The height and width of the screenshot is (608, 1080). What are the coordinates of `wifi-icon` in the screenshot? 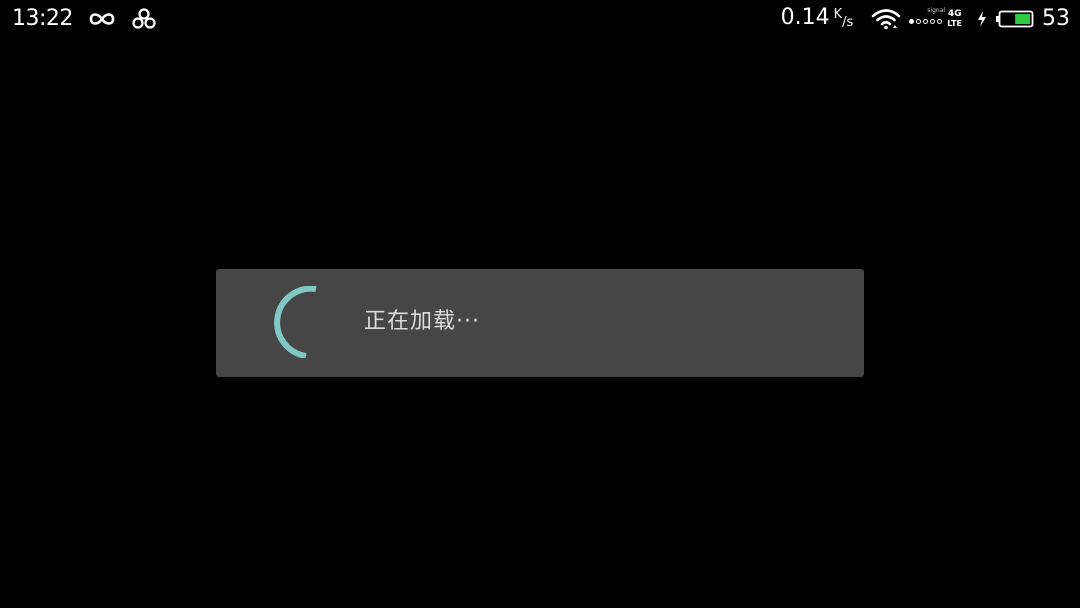 It's located at (886, 19).